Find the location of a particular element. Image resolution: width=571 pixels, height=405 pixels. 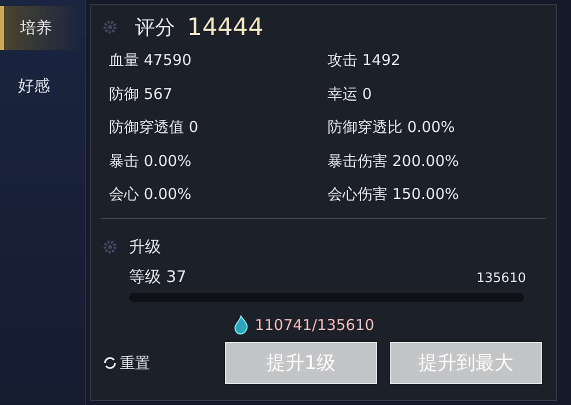

stat-text: 防御穿透比 0.00% is located at coordinates (392, 127).